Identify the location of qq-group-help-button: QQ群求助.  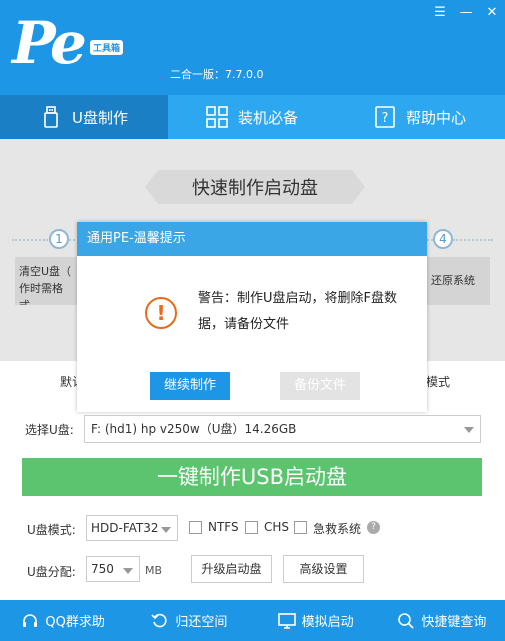
(63, 620).